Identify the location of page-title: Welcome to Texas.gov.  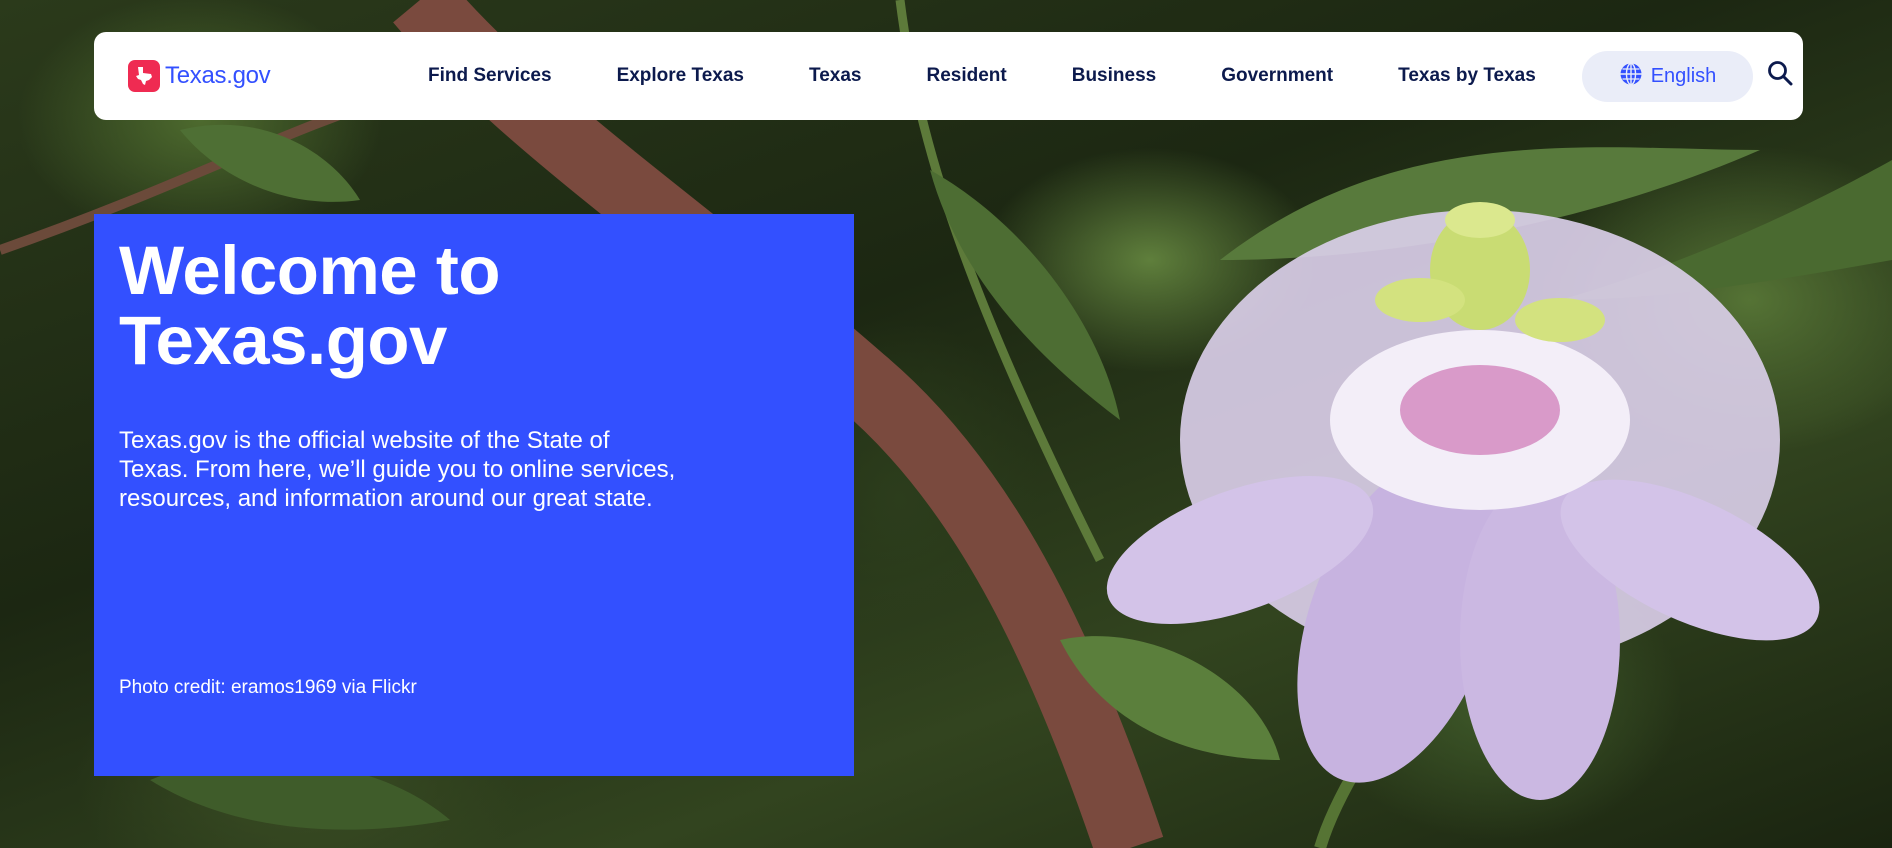
(309, 305).